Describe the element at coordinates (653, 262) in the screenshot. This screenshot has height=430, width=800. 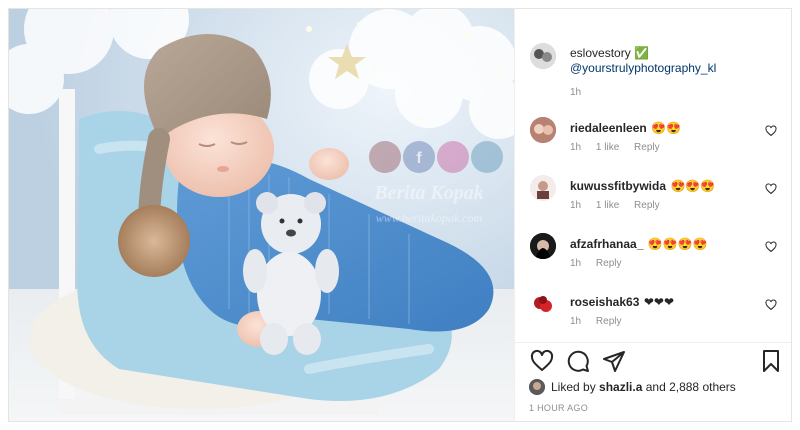
I see `comment-item: afzafrhanaa_ 😍😍😍😍 1h Reply` at that location.